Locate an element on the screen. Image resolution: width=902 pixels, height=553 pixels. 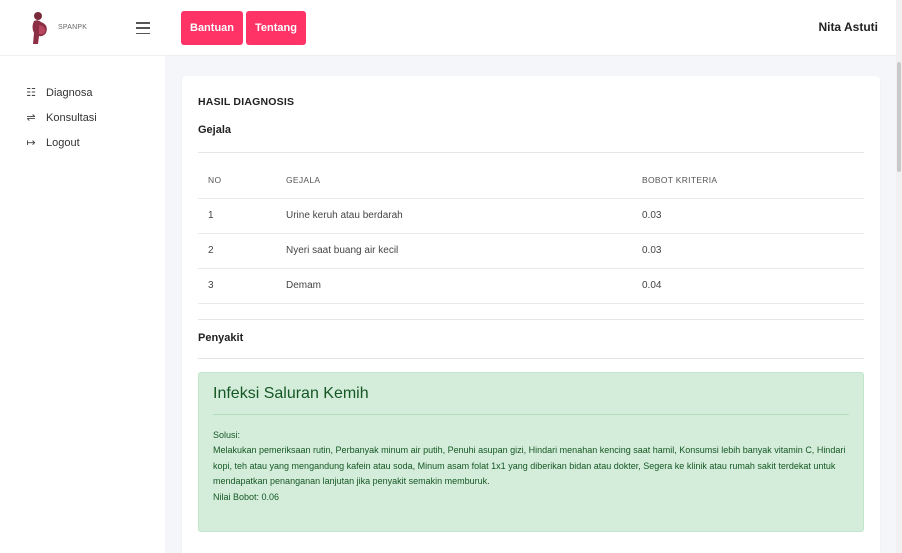
table-row: 2 Nyeri saat buang air kecil 0.03 is located at coordinates (531, 251).